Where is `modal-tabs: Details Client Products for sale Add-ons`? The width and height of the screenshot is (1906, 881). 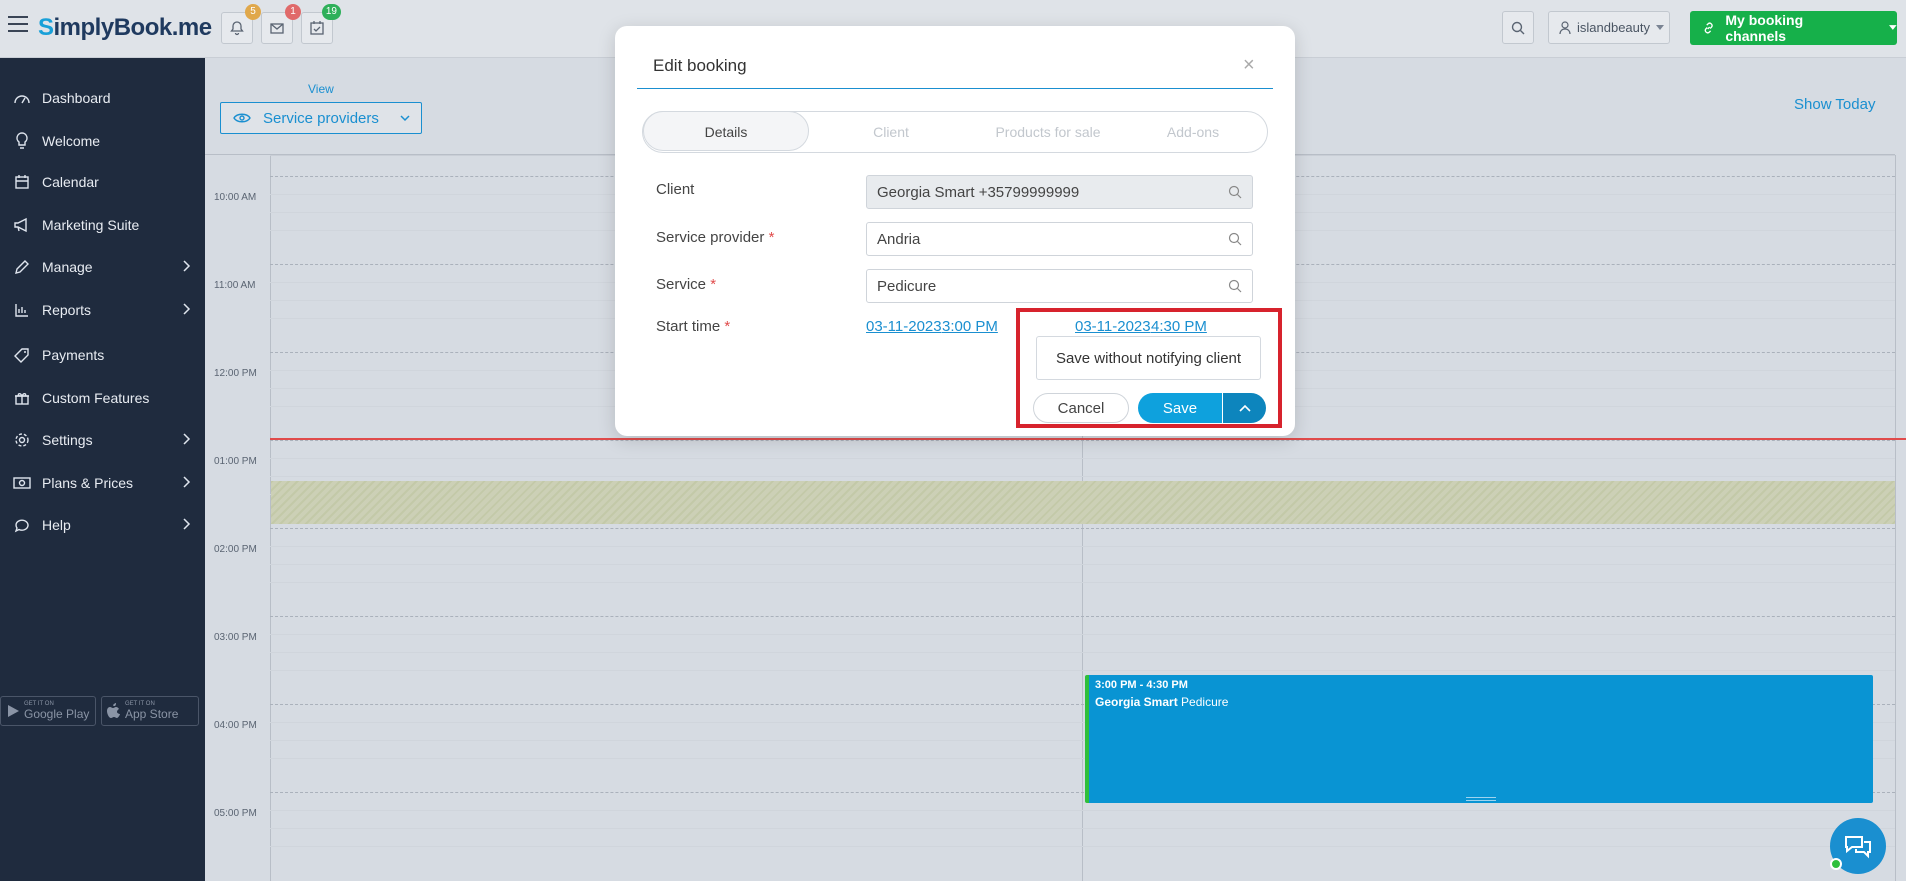
modal-tabs: Details Client Products for sale Add-ons is located at coordinates (955, 132).